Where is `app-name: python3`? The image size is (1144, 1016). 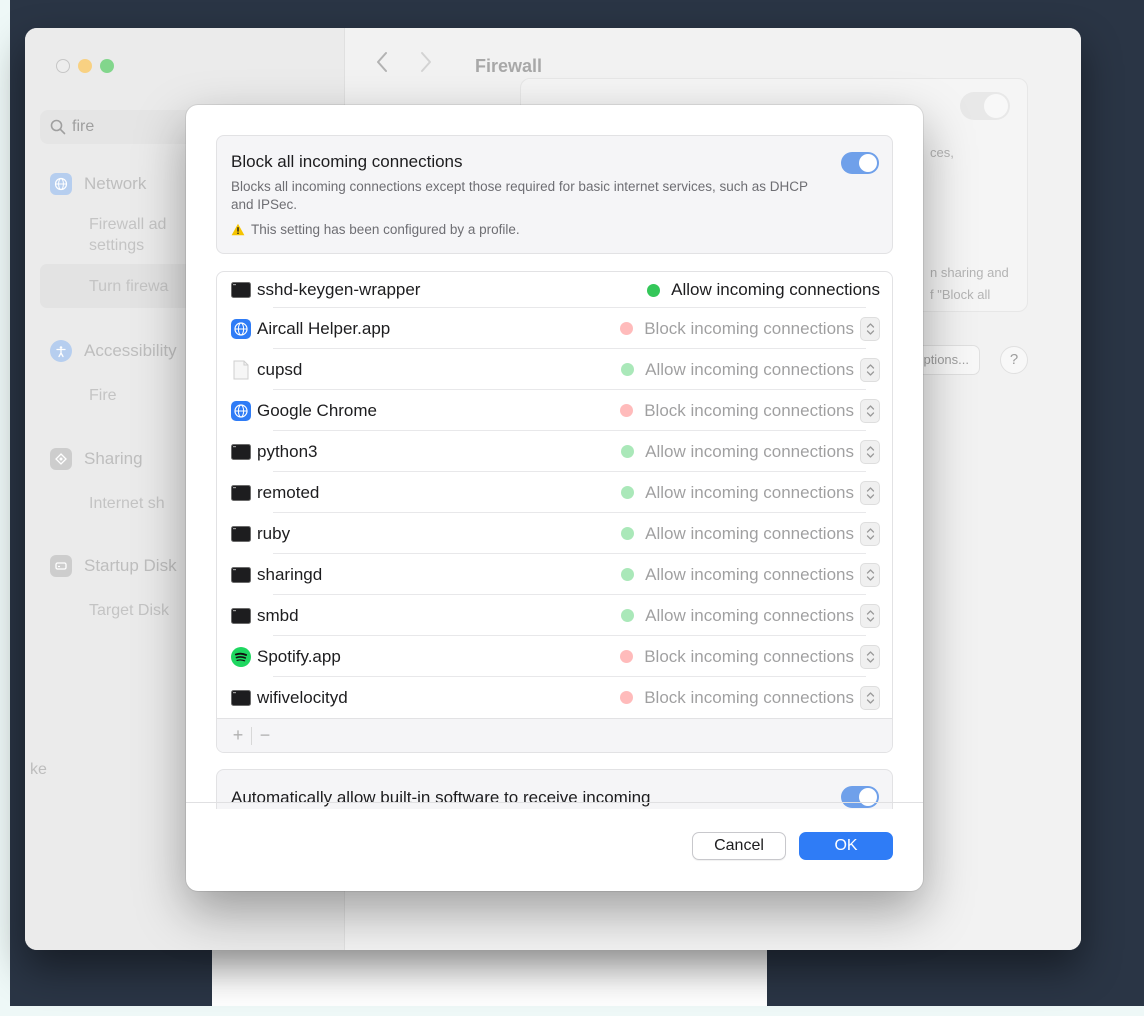 app-name: python3 is located at coordinates (287, 451).